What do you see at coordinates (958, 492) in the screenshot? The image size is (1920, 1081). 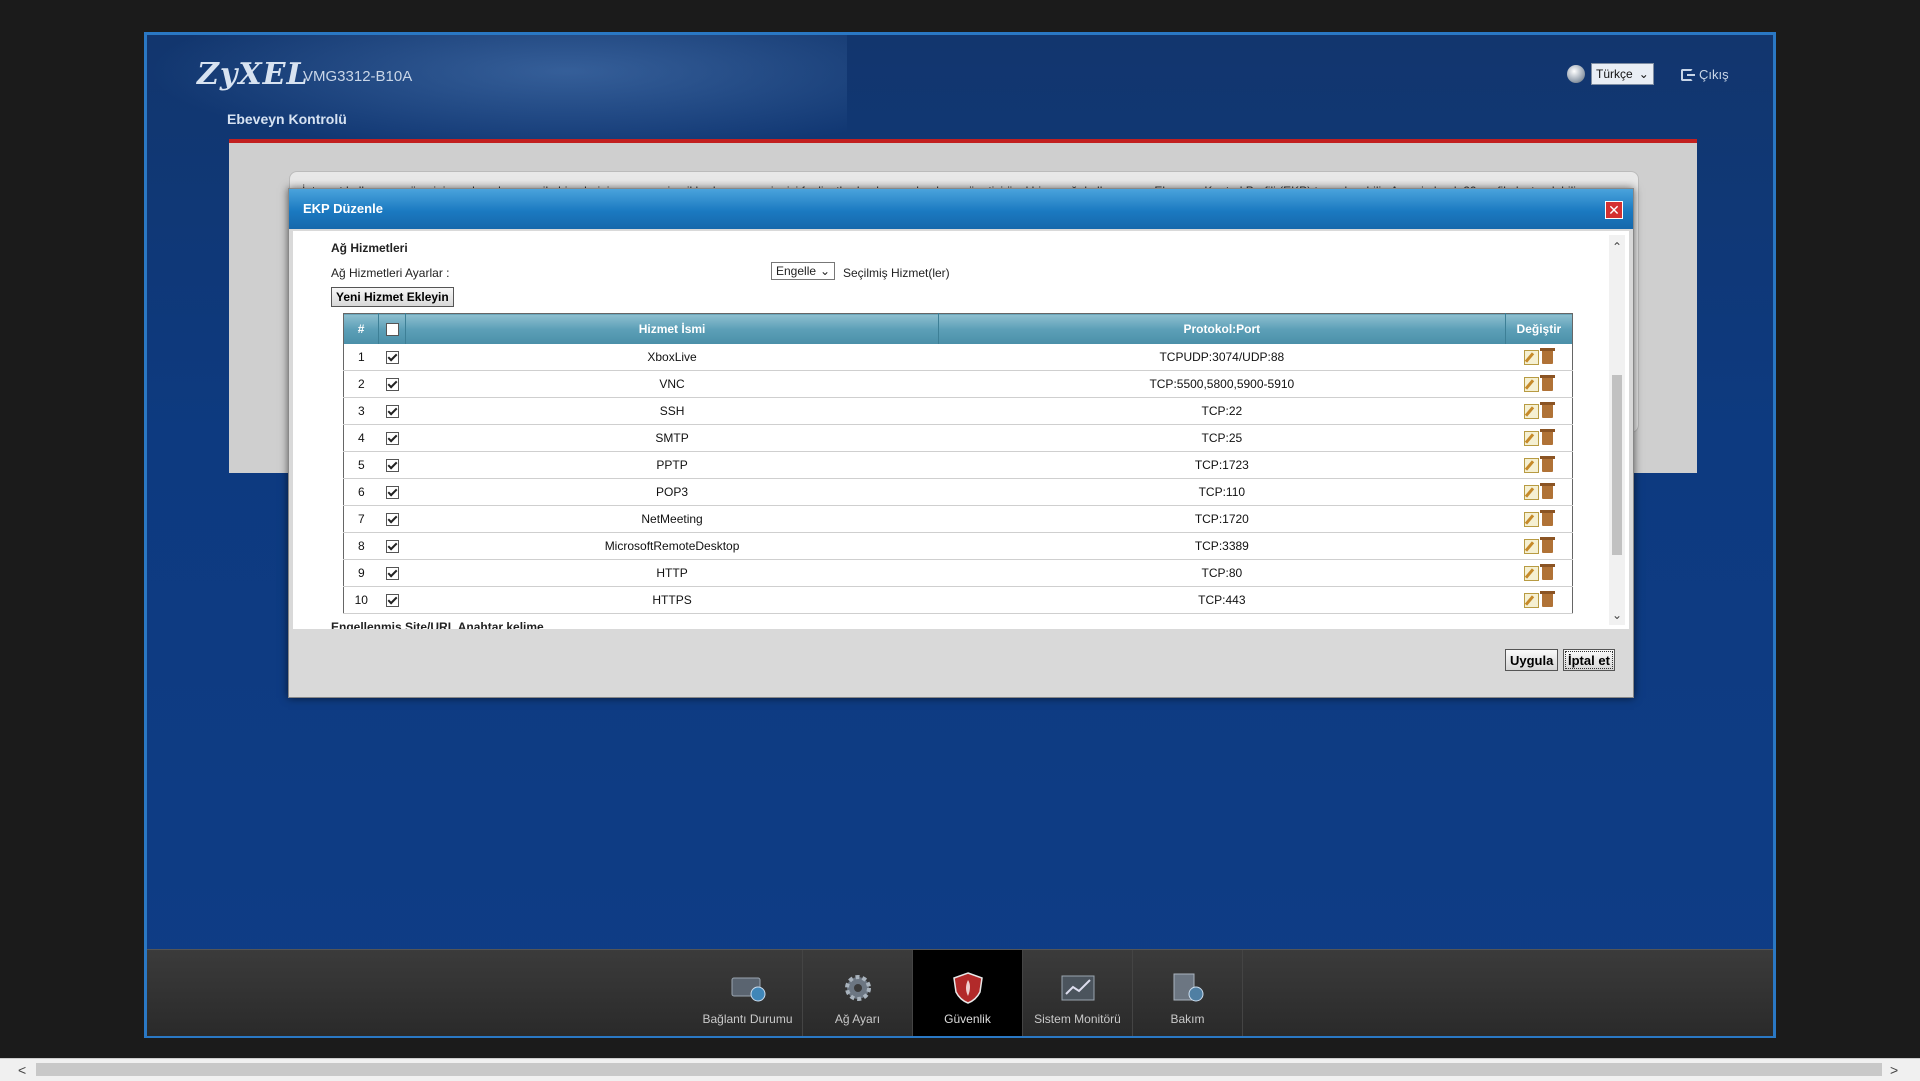 I see `table-row: 6 POP3 TCP:110` at bounding box center [958, 492].